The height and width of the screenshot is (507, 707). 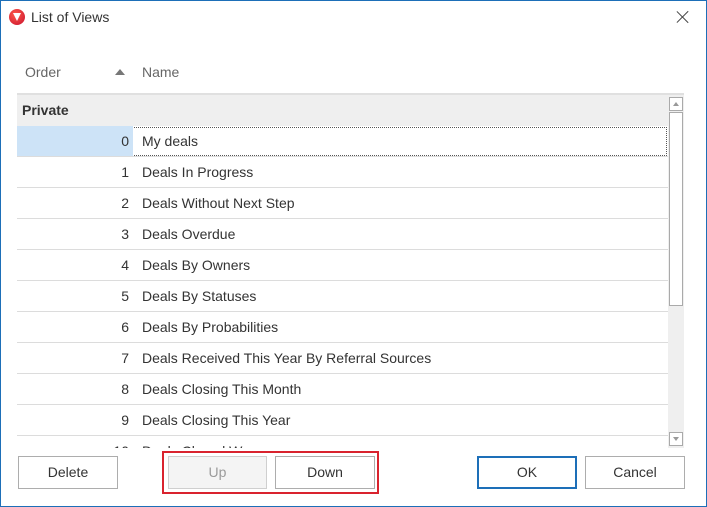 What do you see at coordinates (342, 327) in the screenshot?
I see `table-row: 6 Deals By Probabilities` at bounding box center [342, 327].